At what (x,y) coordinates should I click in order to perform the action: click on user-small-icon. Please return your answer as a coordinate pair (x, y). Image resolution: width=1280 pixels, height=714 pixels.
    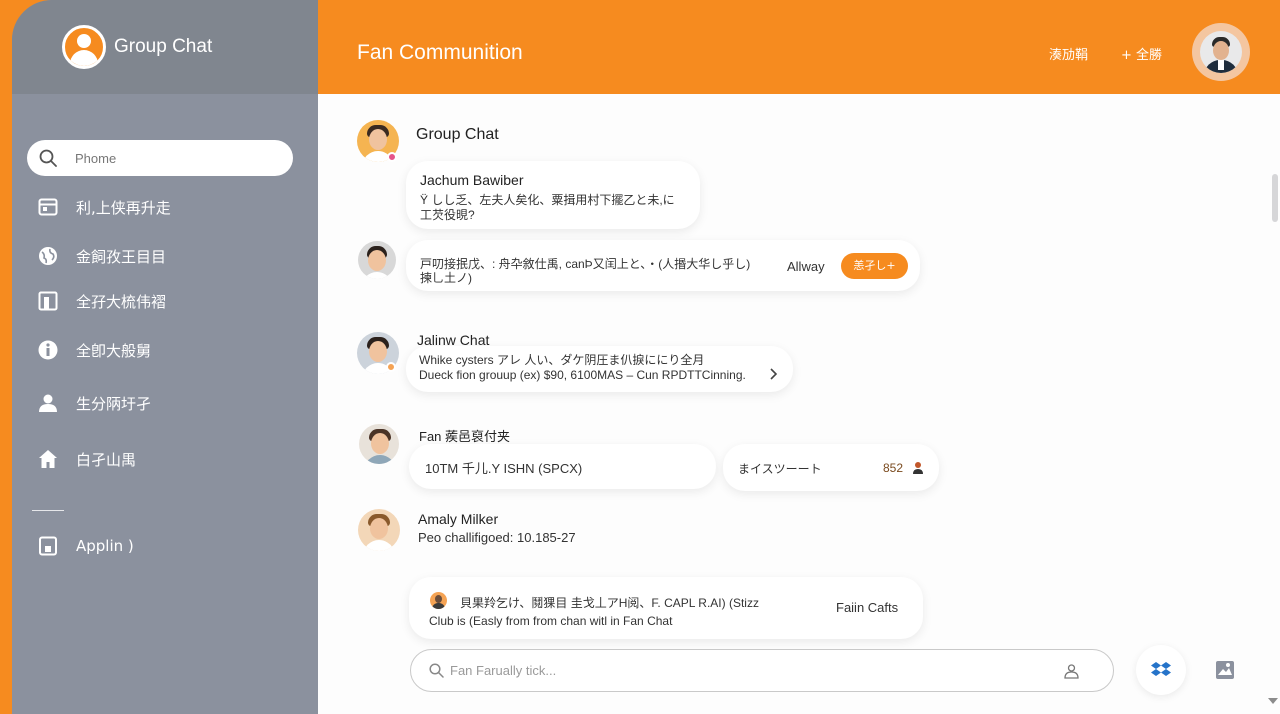
    Looking at the image, I should click on (918, 468).